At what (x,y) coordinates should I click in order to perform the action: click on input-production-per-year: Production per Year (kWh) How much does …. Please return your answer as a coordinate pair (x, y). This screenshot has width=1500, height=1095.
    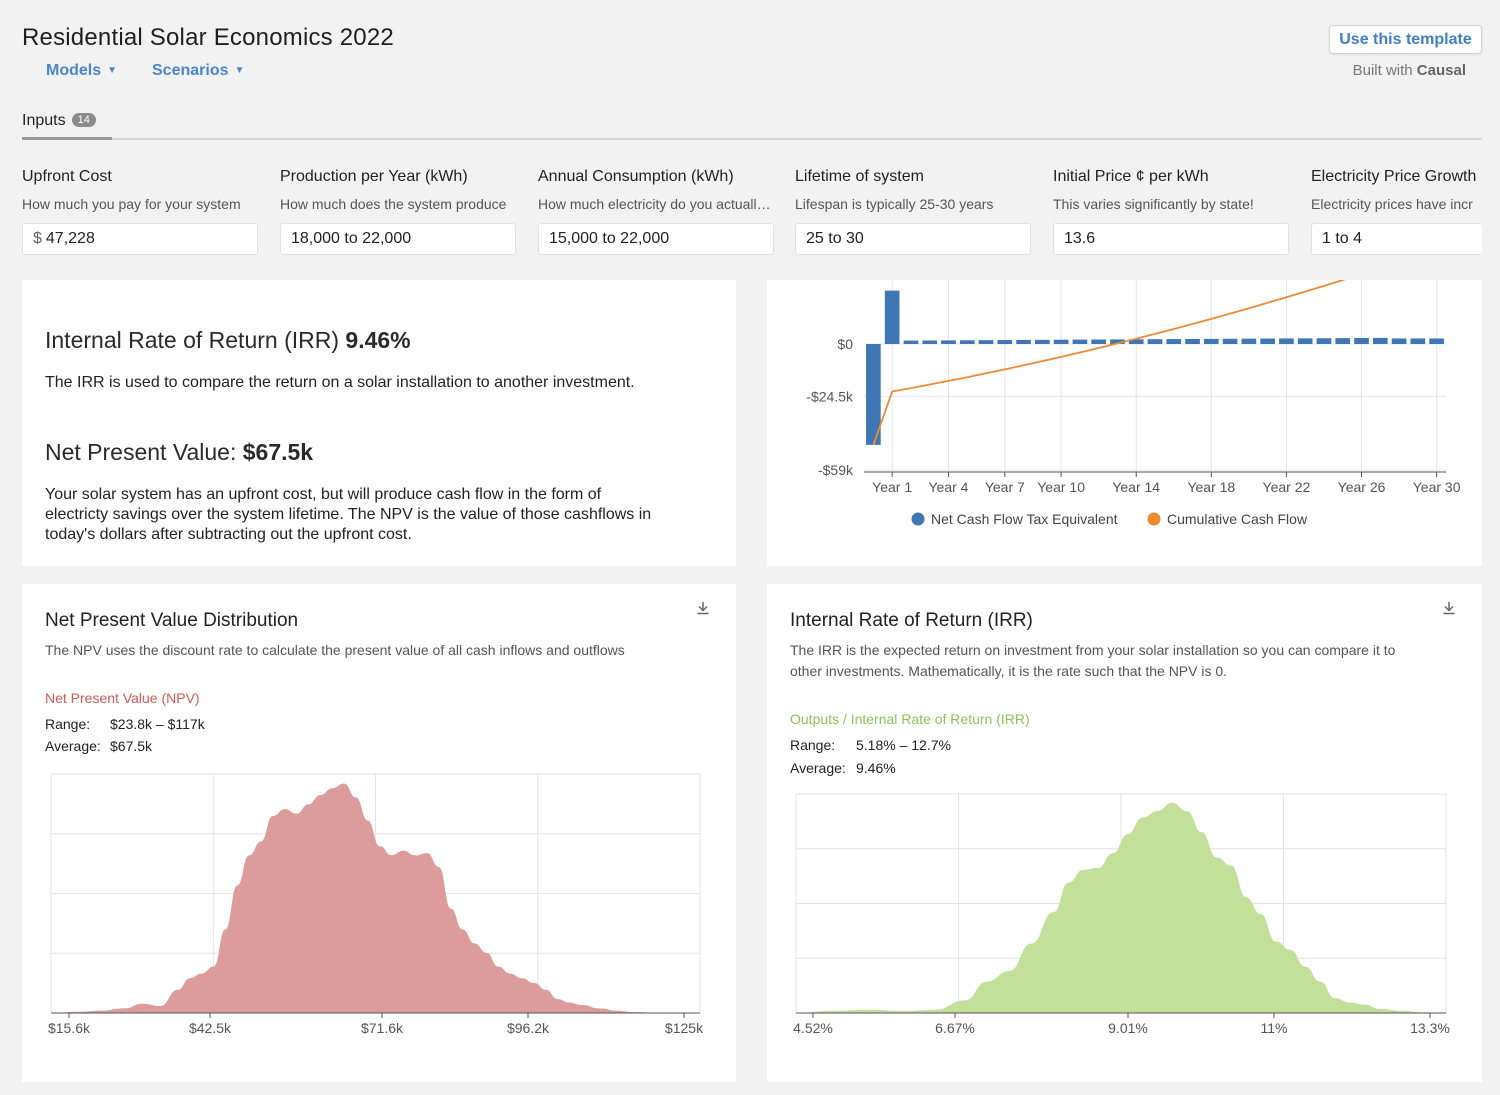
    Looking at the image, I should click on (398, 211).